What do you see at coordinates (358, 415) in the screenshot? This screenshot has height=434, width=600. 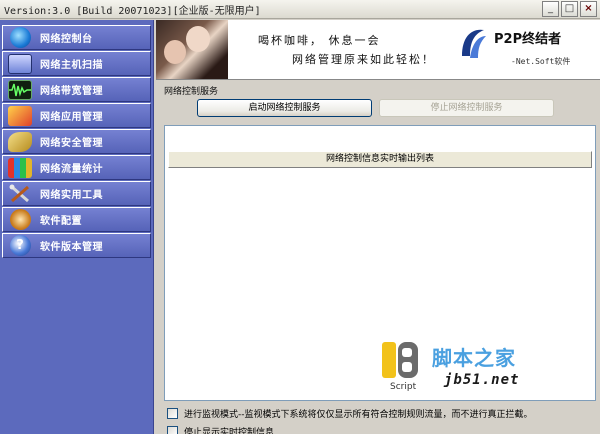 I see `monitor-mode-label: 进行监视模式--监视模式下系统将仅仅显示所有符合控制规则流量，而不进行真正拦截。` at bounding box center [358, 415].